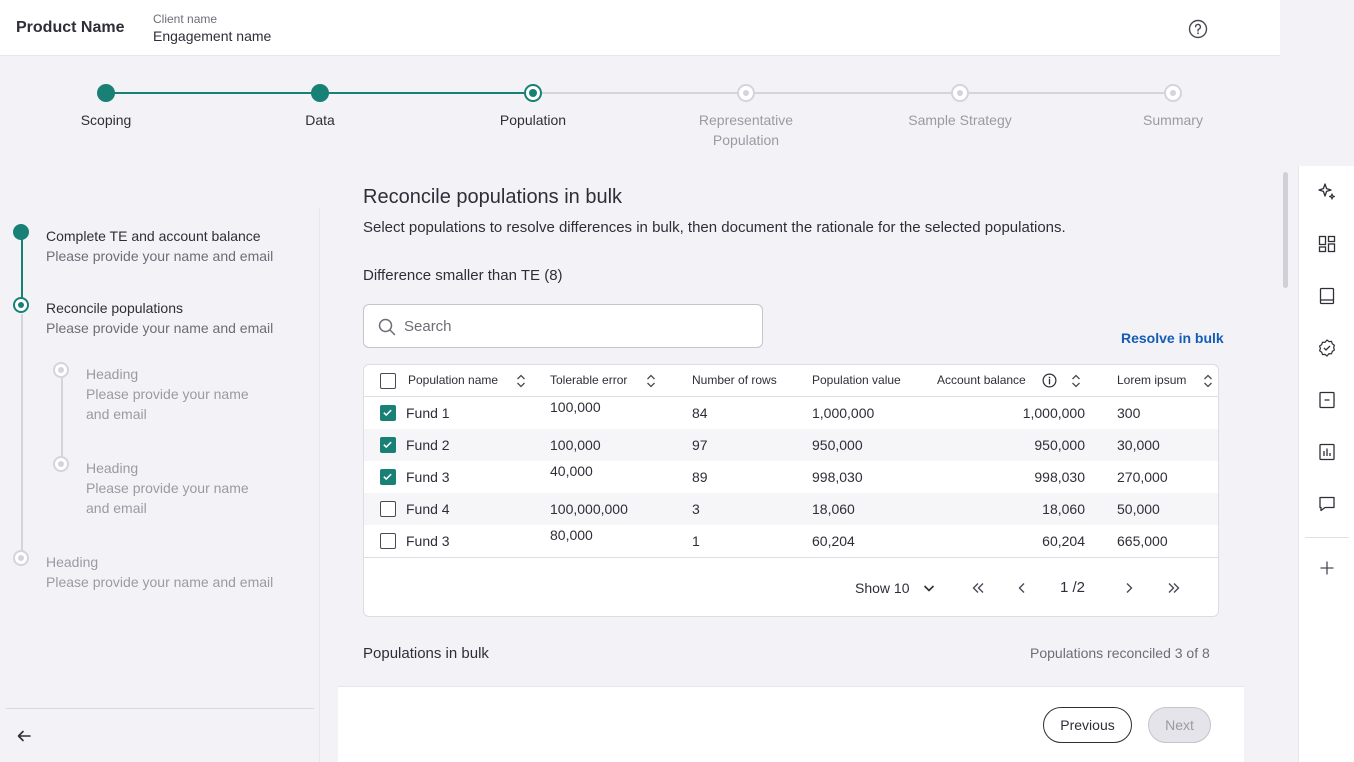 The width and height of the screenshot is (1354, 762). I want to click on resolve-in-bulk-link: Resolve in bulk, so click(1172, 338).